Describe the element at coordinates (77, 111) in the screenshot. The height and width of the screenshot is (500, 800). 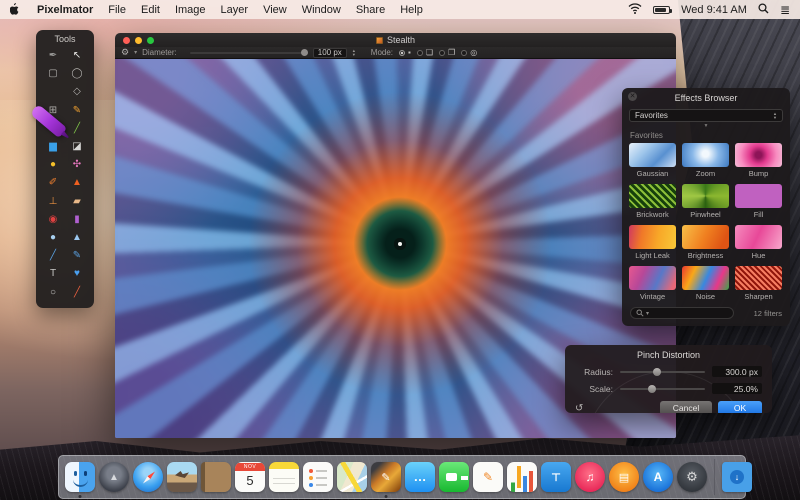
I see `tool-pencil: ✎` at that location.